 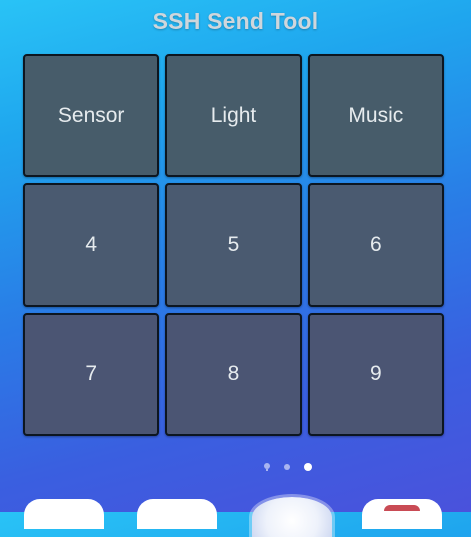 What do you see at coordinates (375, 245) in the screenshot?
I see `button-6: 6` at bounding box center [375, 245].